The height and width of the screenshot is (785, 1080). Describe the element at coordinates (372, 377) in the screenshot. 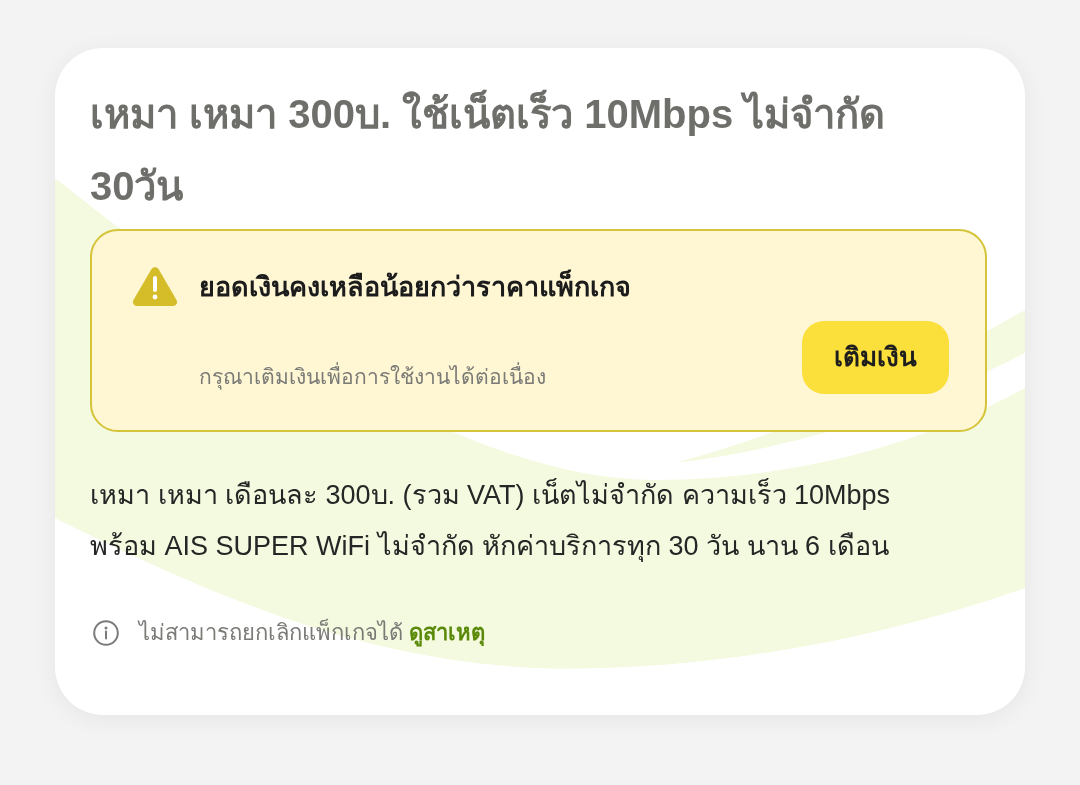

I see `alert-message: กรุณาเติมเงินเพื่อการใช้งานได้ต่อเนื่อง` at that location.